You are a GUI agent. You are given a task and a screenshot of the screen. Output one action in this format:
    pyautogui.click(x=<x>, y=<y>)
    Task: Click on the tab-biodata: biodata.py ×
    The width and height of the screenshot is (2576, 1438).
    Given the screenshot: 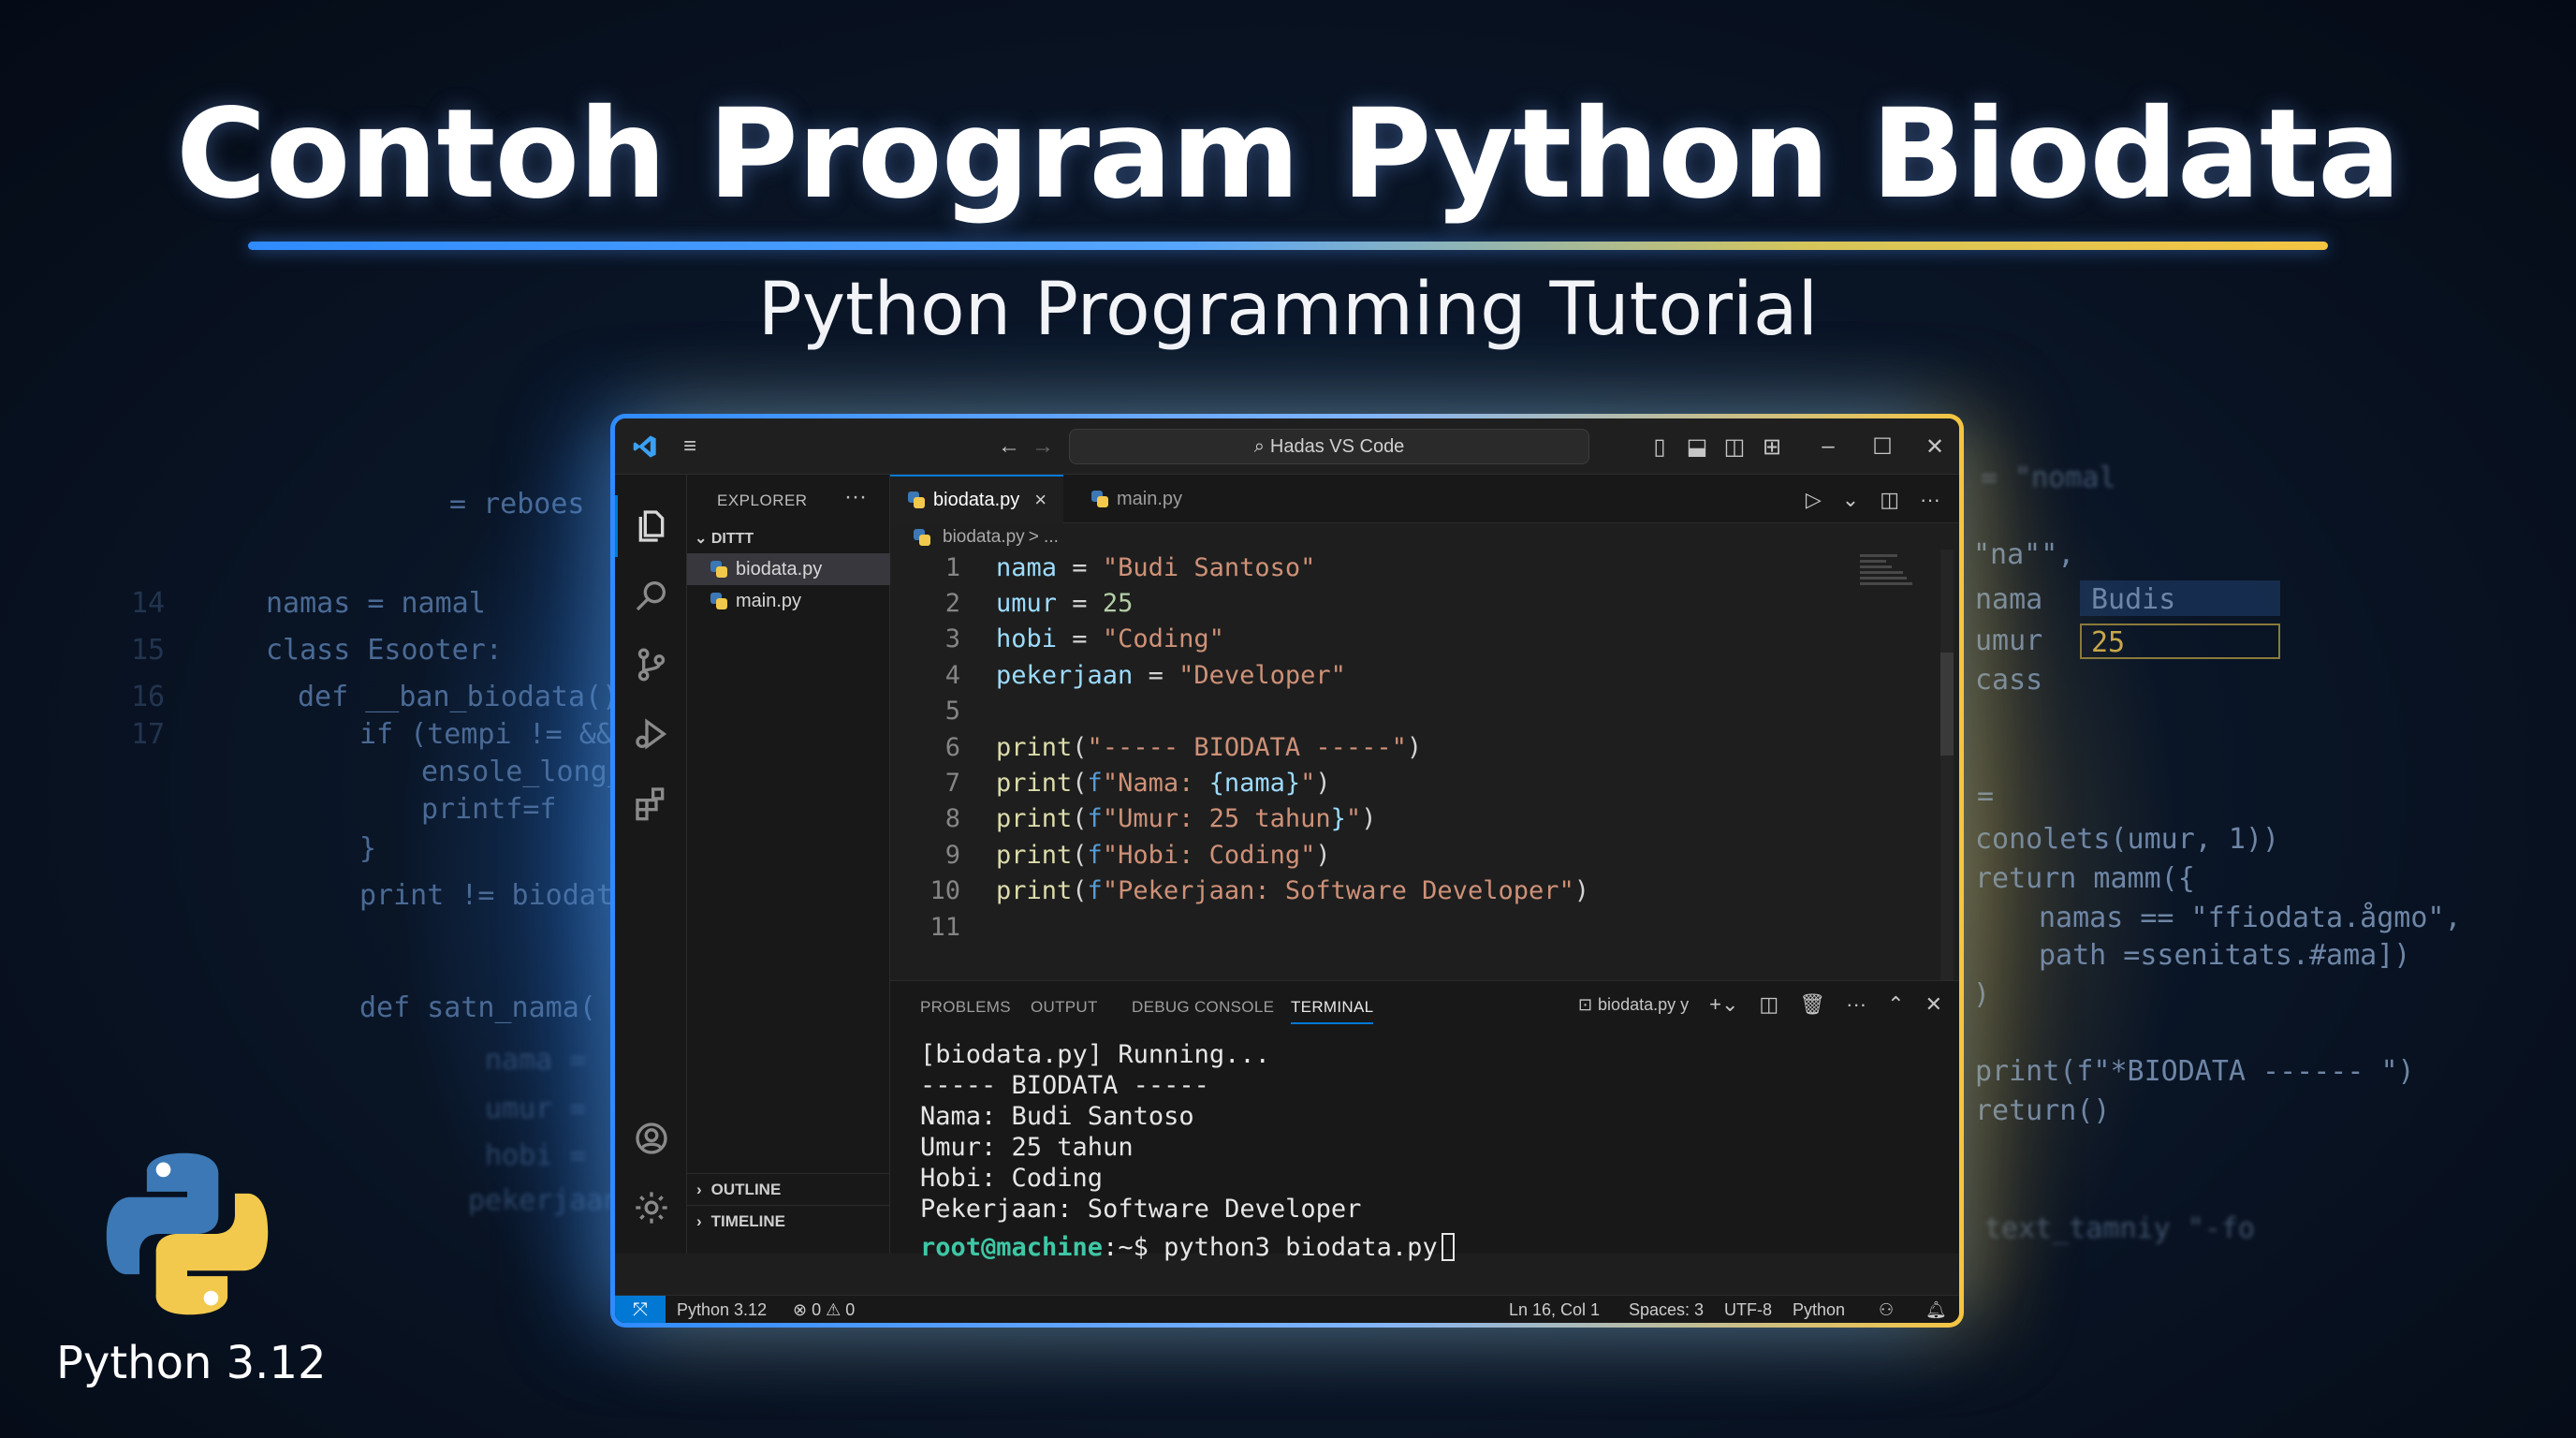 What is the action you would take?
    pyautogui.click(x=977, y=499)
    